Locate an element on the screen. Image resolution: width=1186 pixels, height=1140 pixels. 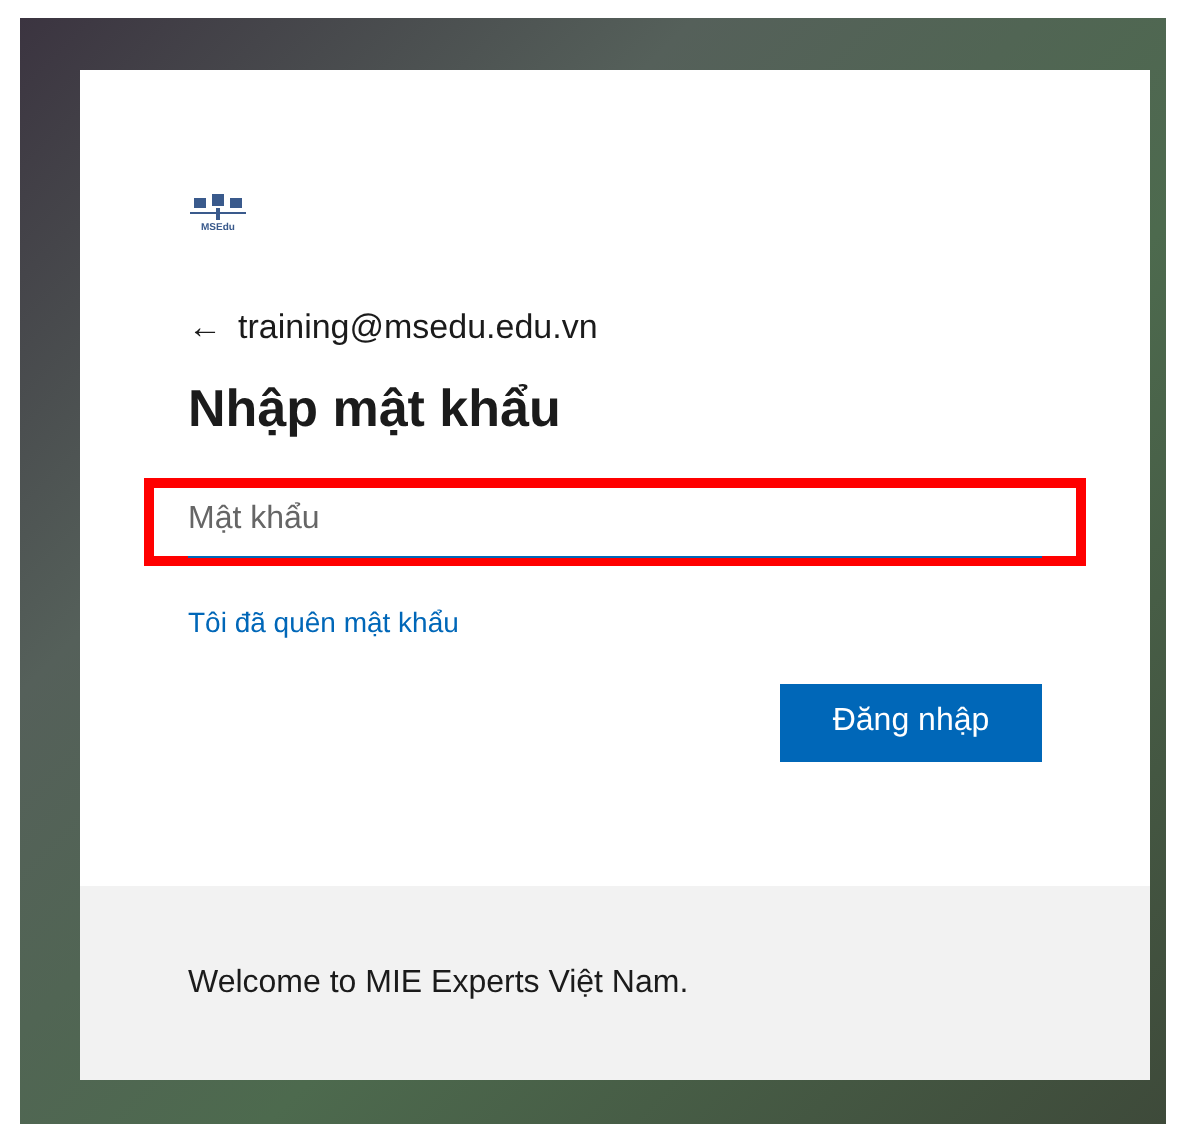
forgot-password-link: Tôi đã quên mật khẩu is located at coordinates (615, 622).